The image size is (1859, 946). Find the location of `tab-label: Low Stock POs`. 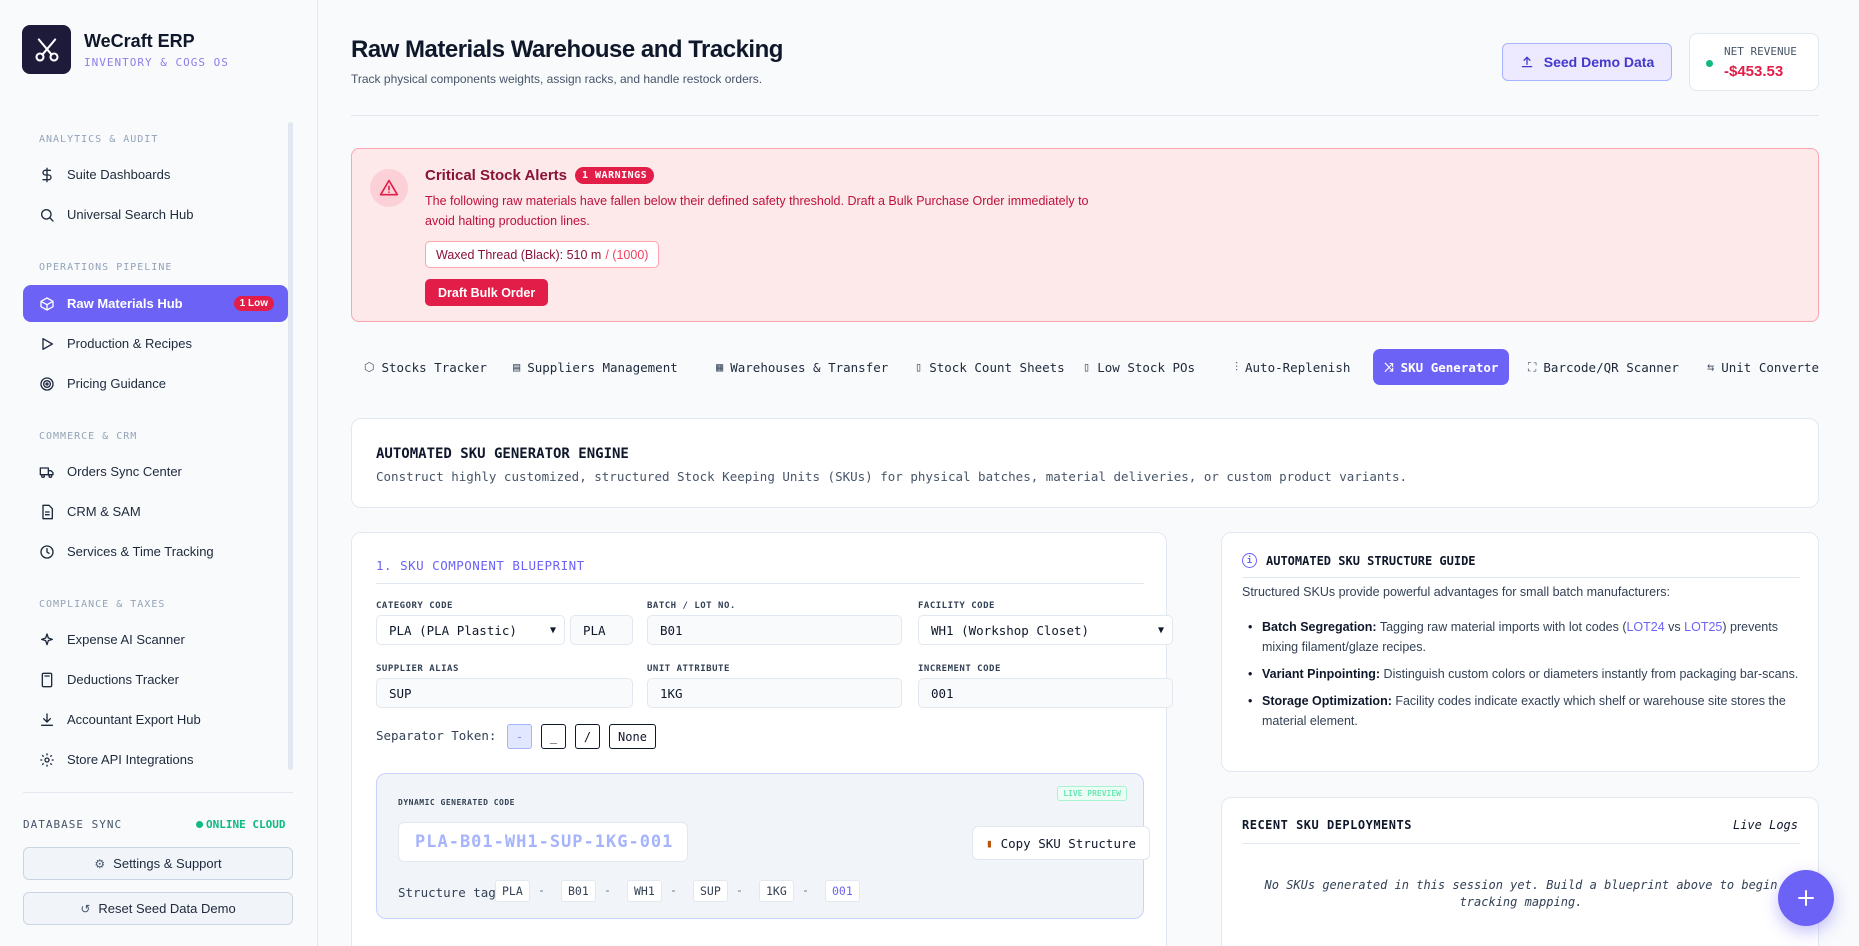

tab-label: Low Stock POs is located at coordinates (1146, 367).